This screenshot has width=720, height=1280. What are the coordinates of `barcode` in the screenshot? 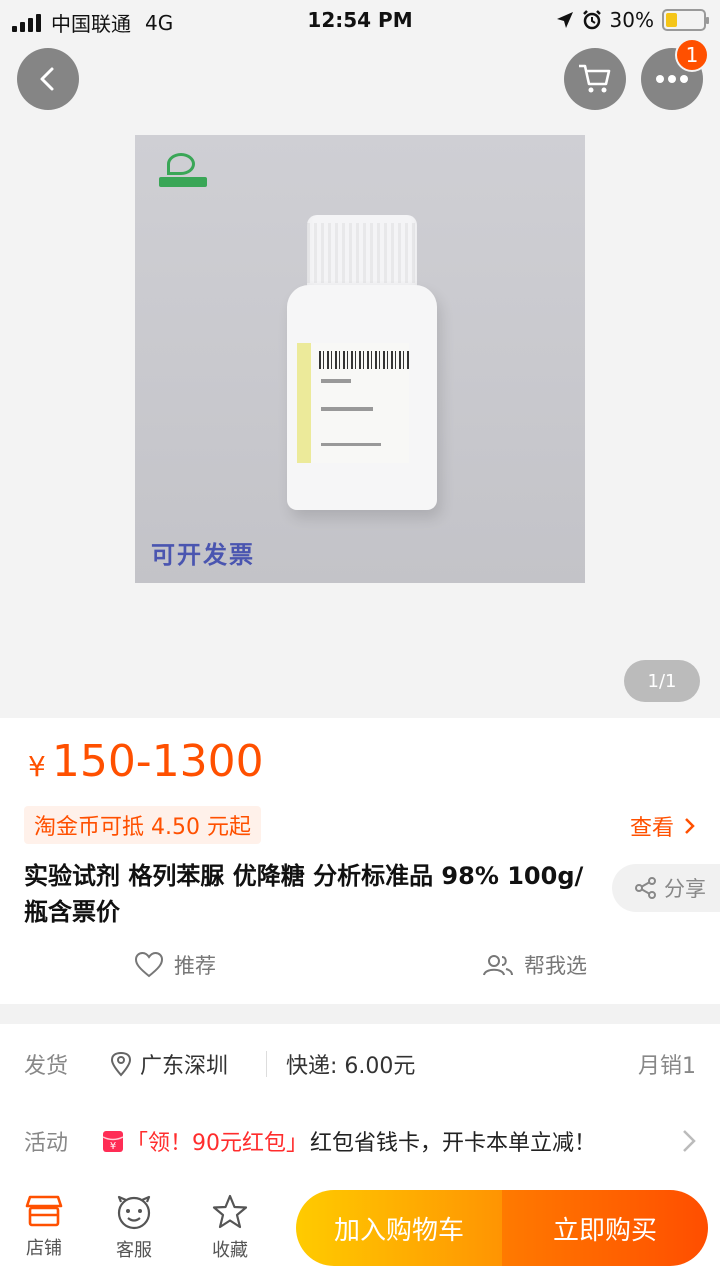 It's located at (364, 360).